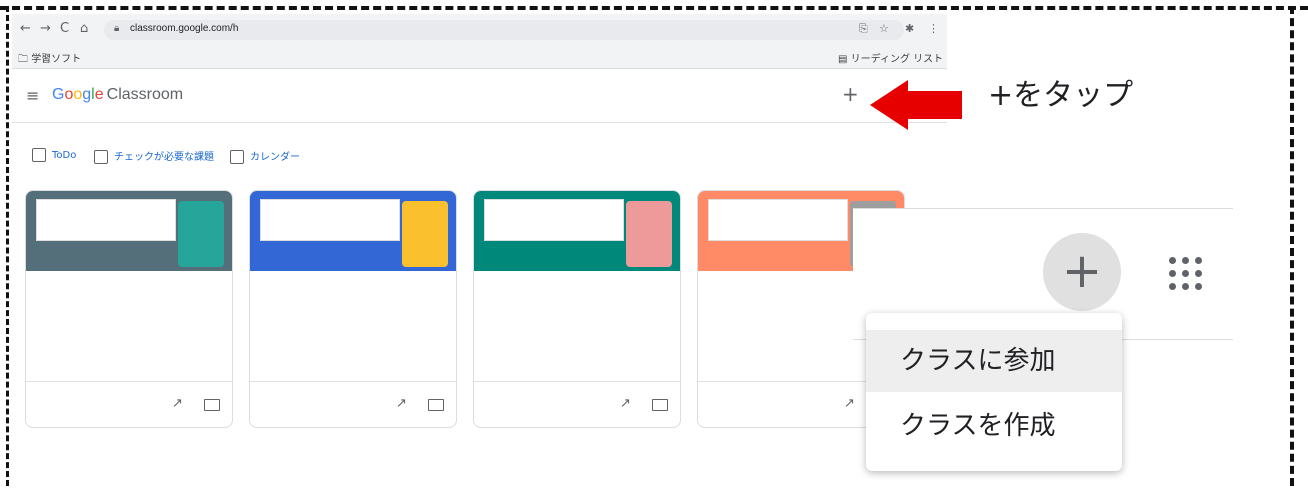  What do you see at coordinates (99, 94) in the screenshot?
I see `logo-letter: e` at bounding box center [99, 94].